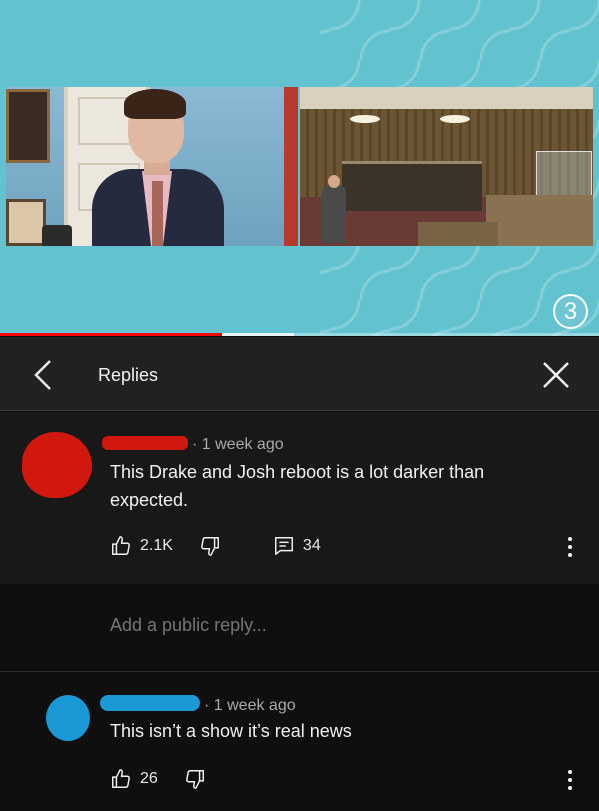 The height and width of the screenshot is (811, 599). I want to click on close-icon, so click(556, 375).